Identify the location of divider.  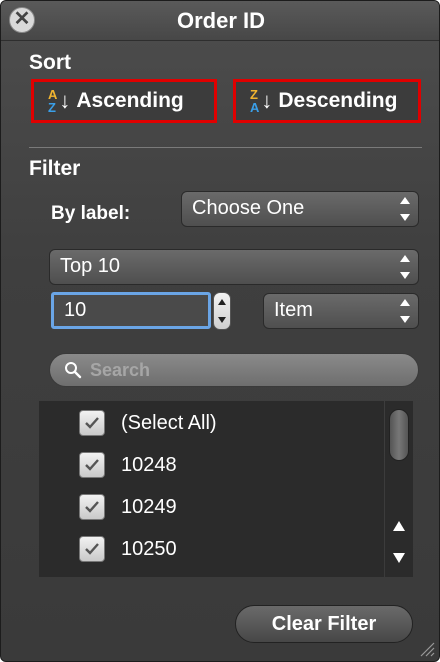
(225, 147).